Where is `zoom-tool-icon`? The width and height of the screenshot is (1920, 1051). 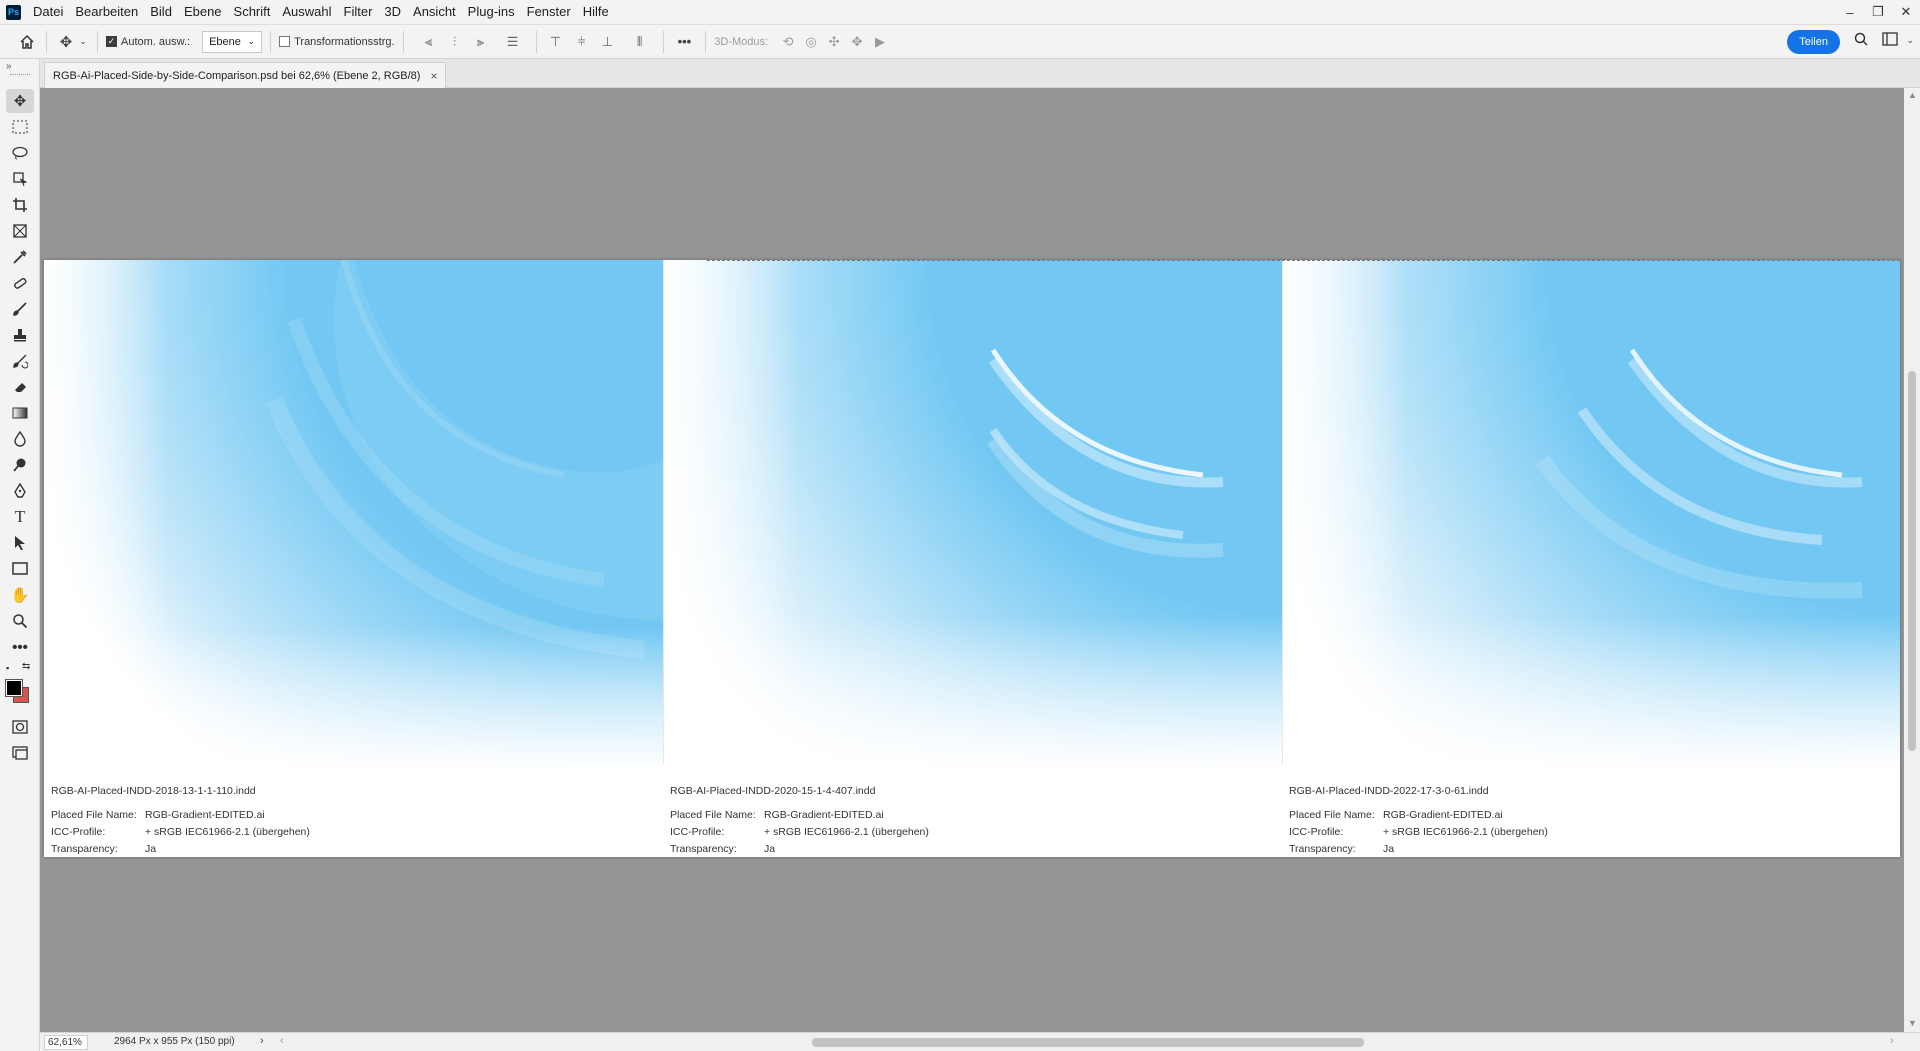
zoom-tool-icon is located at coordinates (20, 621).